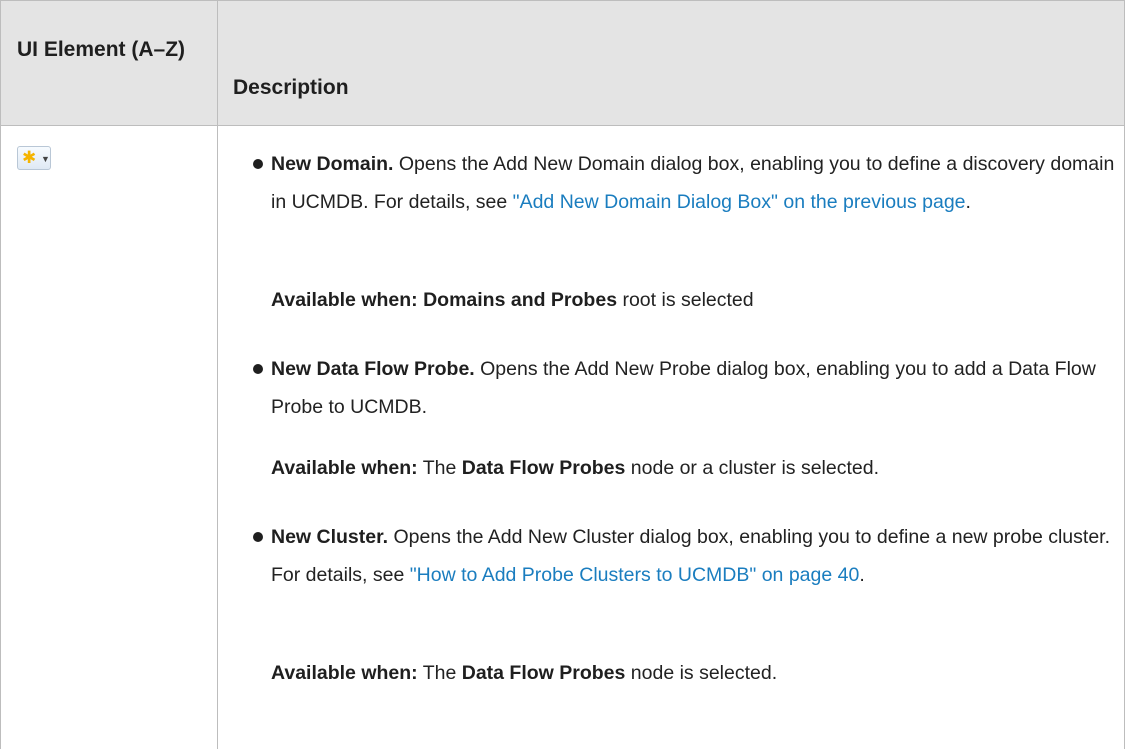 Image resolution: width=1125 pixels, height=749 pixels. Describe the element at coordinates (101, 49) in the screenshot. I see `header-ui-element: UI Element (A–Z)` at that location.